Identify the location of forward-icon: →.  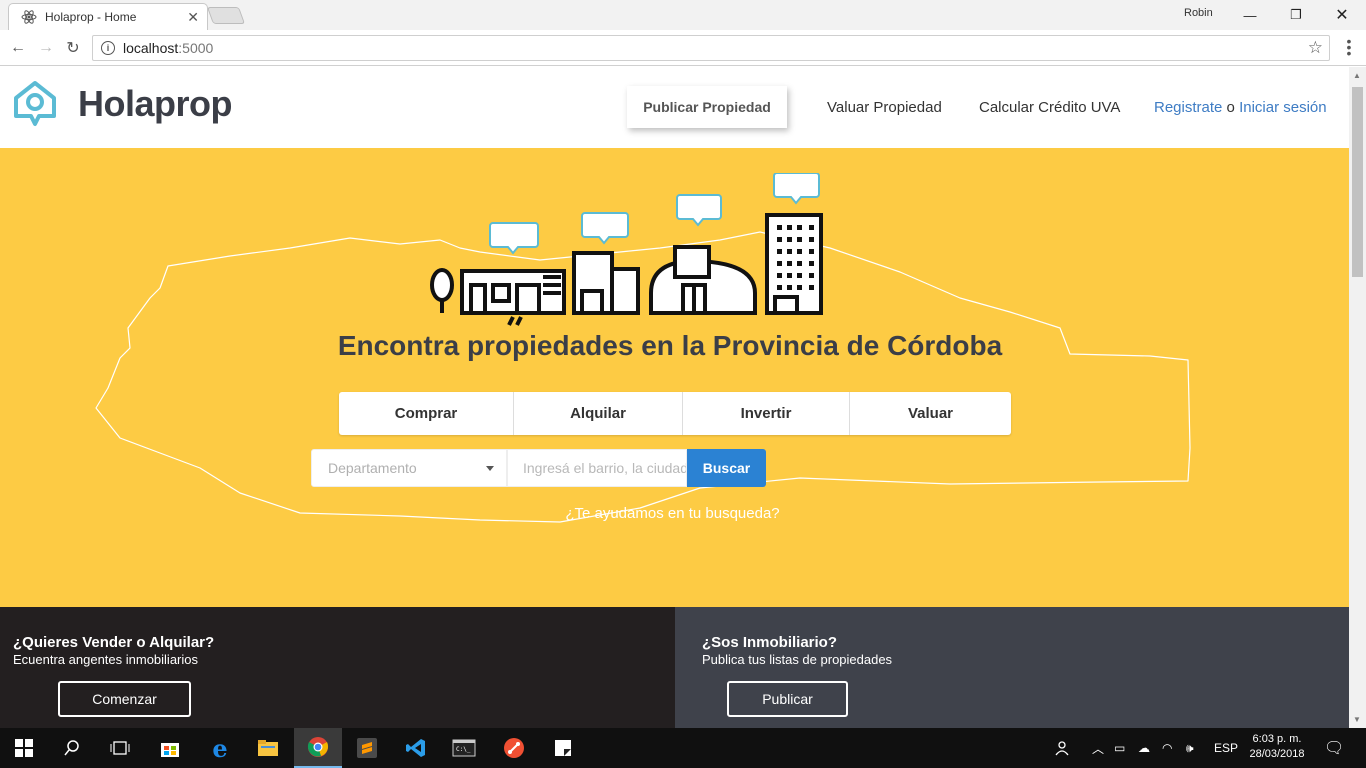
(46, 48).